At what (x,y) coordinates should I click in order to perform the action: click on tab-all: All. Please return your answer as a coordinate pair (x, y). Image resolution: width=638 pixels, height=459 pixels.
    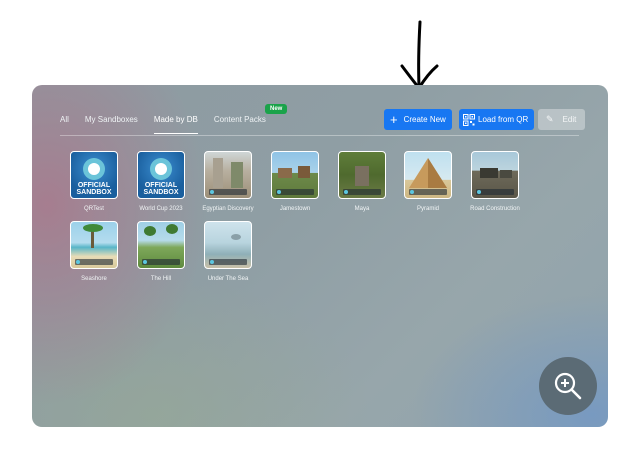
    Looking at the image, I should click on (64, 124).